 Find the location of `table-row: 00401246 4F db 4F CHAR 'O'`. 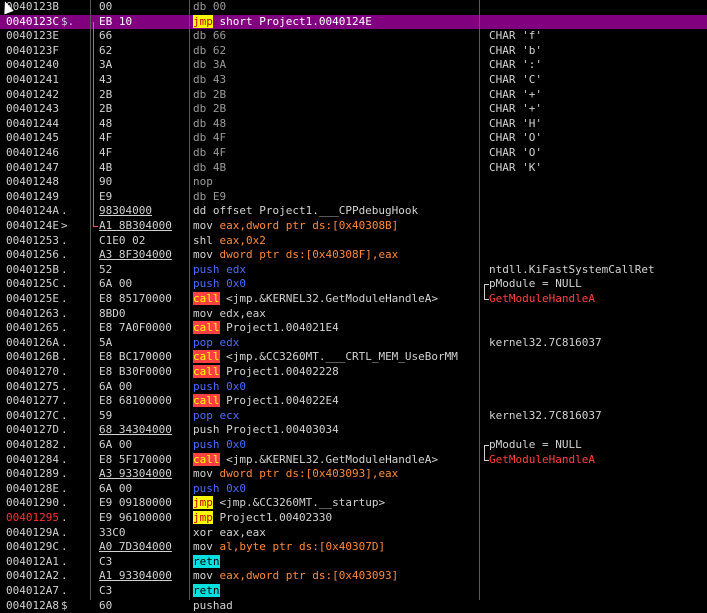

table-row: 00401246 4F db 4F CHAR 'O' is located at coordinates (353, 153).